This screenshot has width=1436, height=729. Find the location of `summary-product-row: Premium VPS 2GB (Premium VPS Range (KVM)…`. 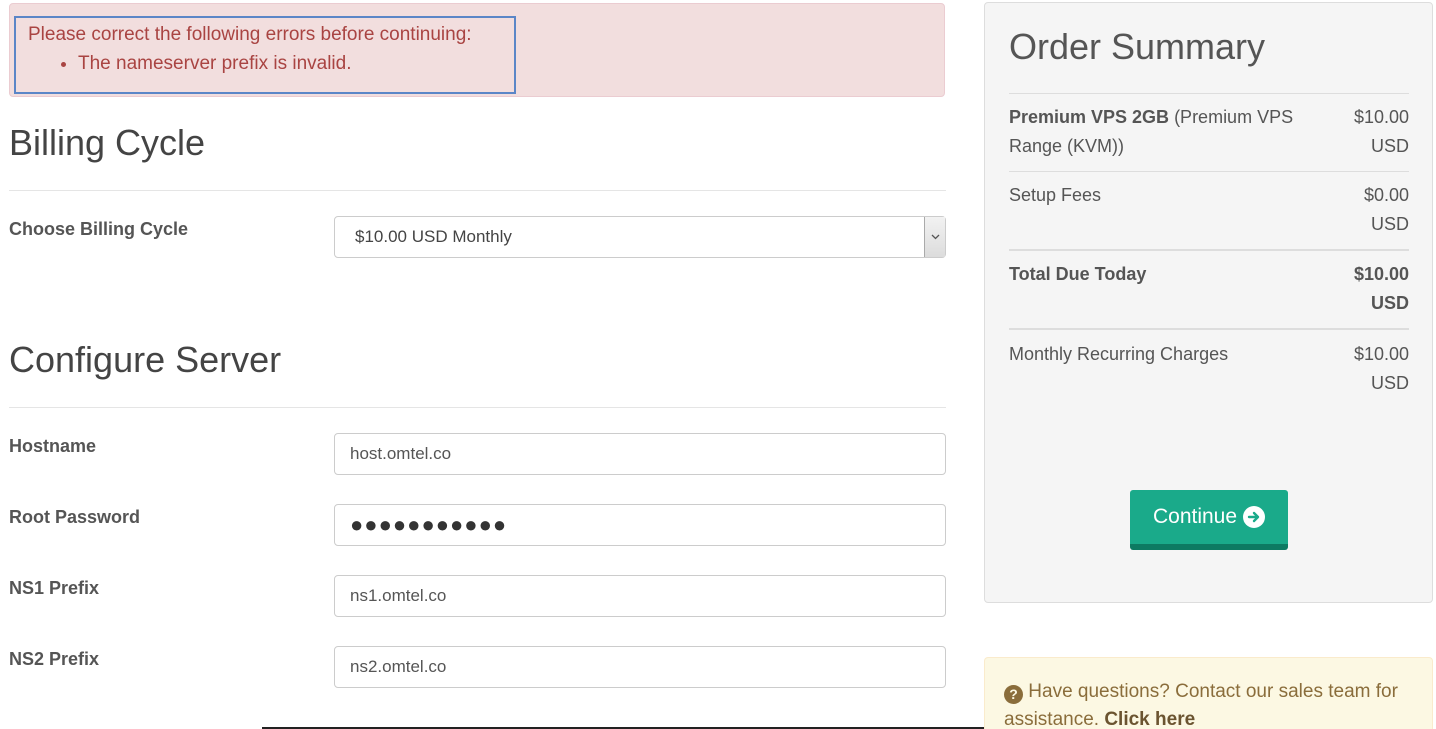

summary-product-row: Premium VPS 2GB (Premium VPS Range (KVM)… is located at coordinates (1209, 133).